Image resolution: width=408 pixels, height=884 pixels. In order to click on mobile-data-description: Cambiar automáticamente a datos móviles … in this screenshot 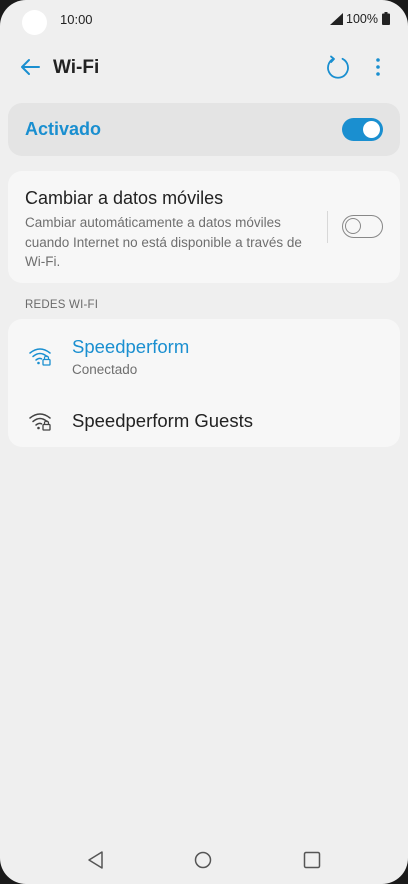, I will do `click(163, 242)`.